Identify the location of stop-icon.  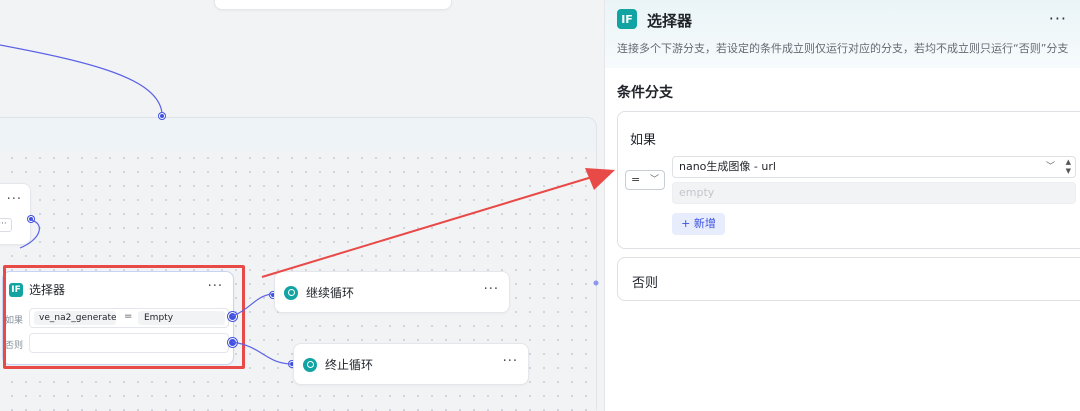
(310, 364).